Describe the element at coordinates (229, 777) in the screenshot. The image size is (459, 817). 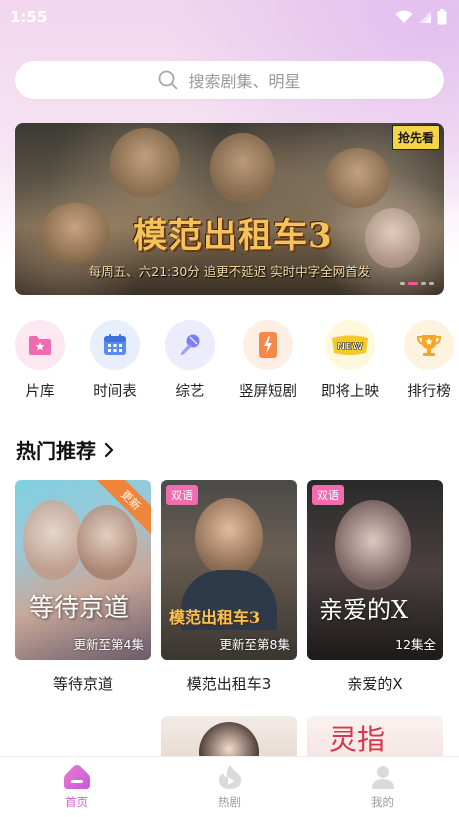
I see `flame-icon` at that location.